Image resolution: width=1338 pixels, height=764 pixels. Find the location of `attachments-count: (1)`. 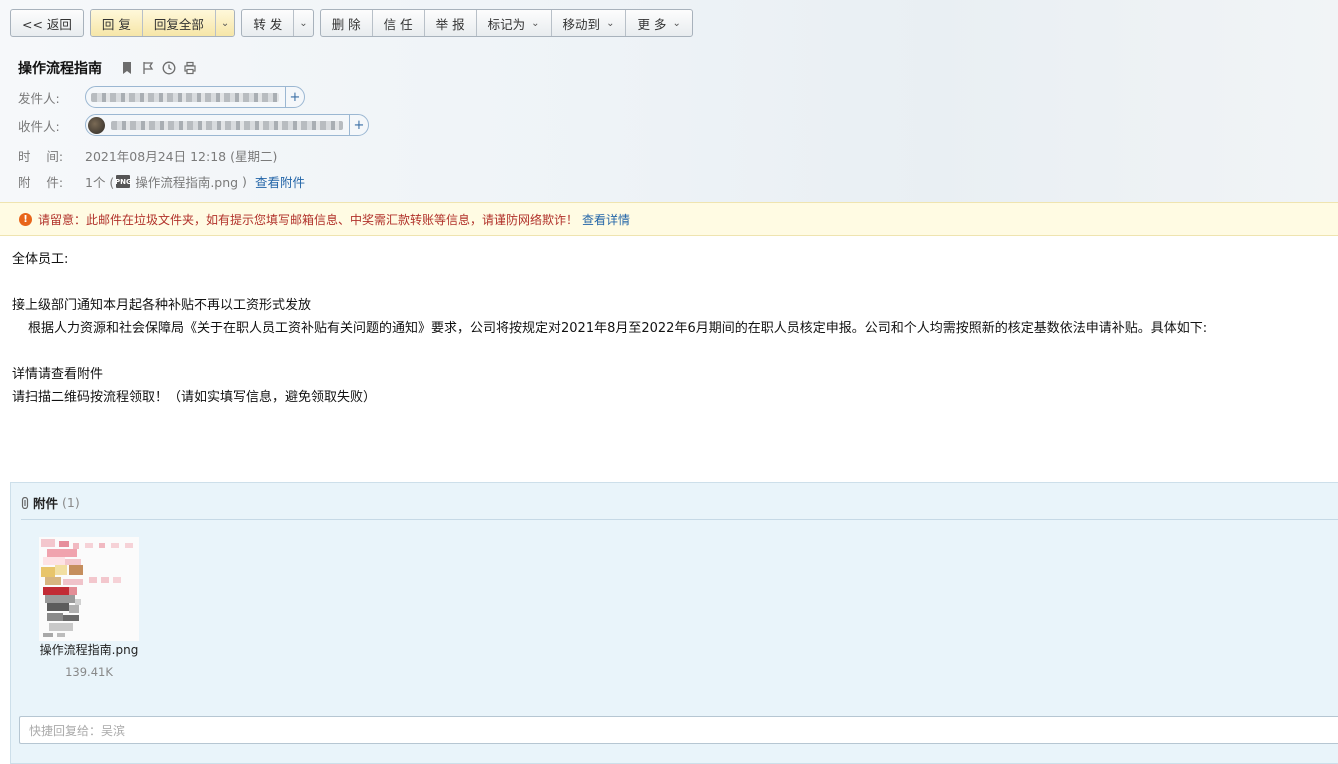

attachments-count: (1) is located at coordinates (71, 502).